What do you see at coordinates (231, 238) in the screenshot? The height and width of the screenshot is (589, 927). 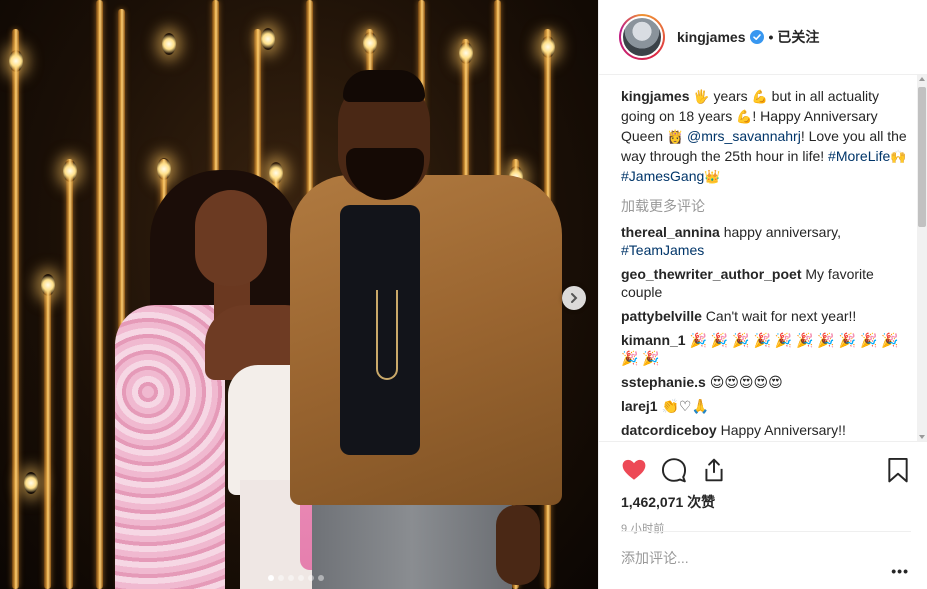 I see `woman-face` at bounding box center [231, 238].